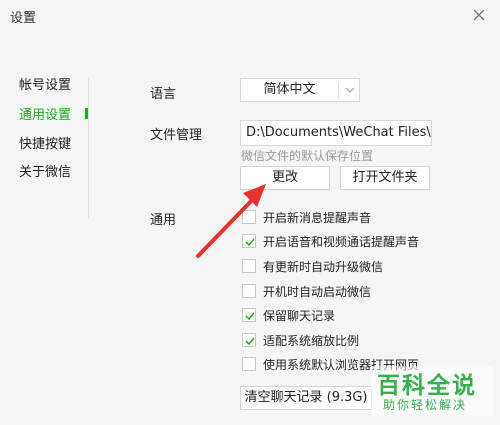 Image resolution: width=500 pixels, height=425 pixels. I want to click on option-label: 有更新时自动升级微信, so click(323, 267).